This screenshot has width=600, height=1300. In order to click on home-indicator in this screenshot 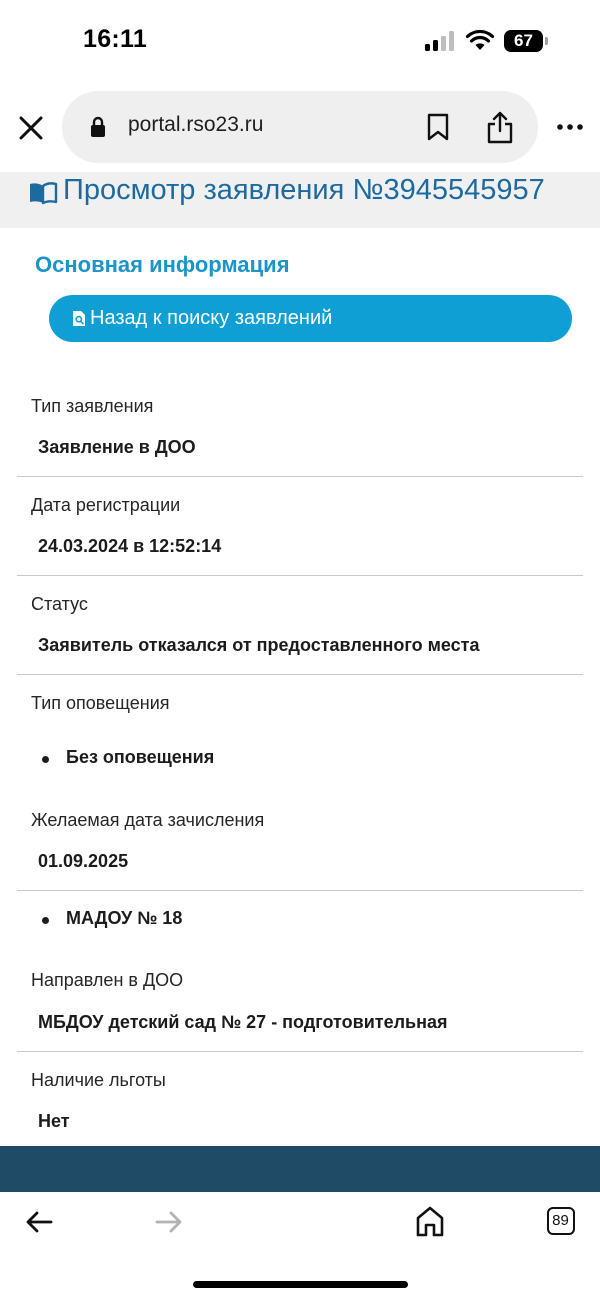, I will do `click(300, 1284)`.